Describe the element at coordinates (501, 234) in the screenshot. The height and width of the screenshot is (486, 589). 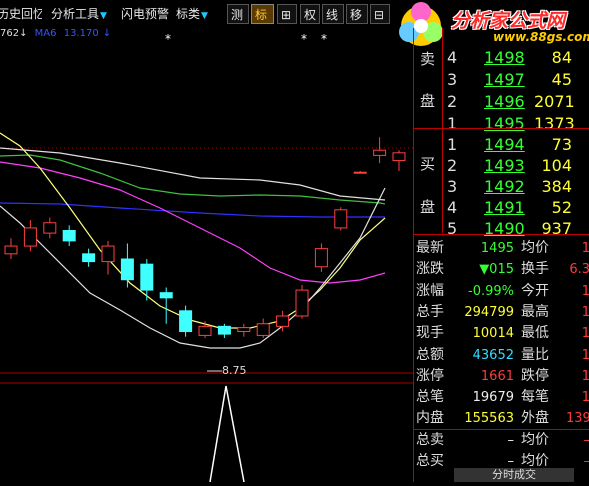
I see `divider` at that location.